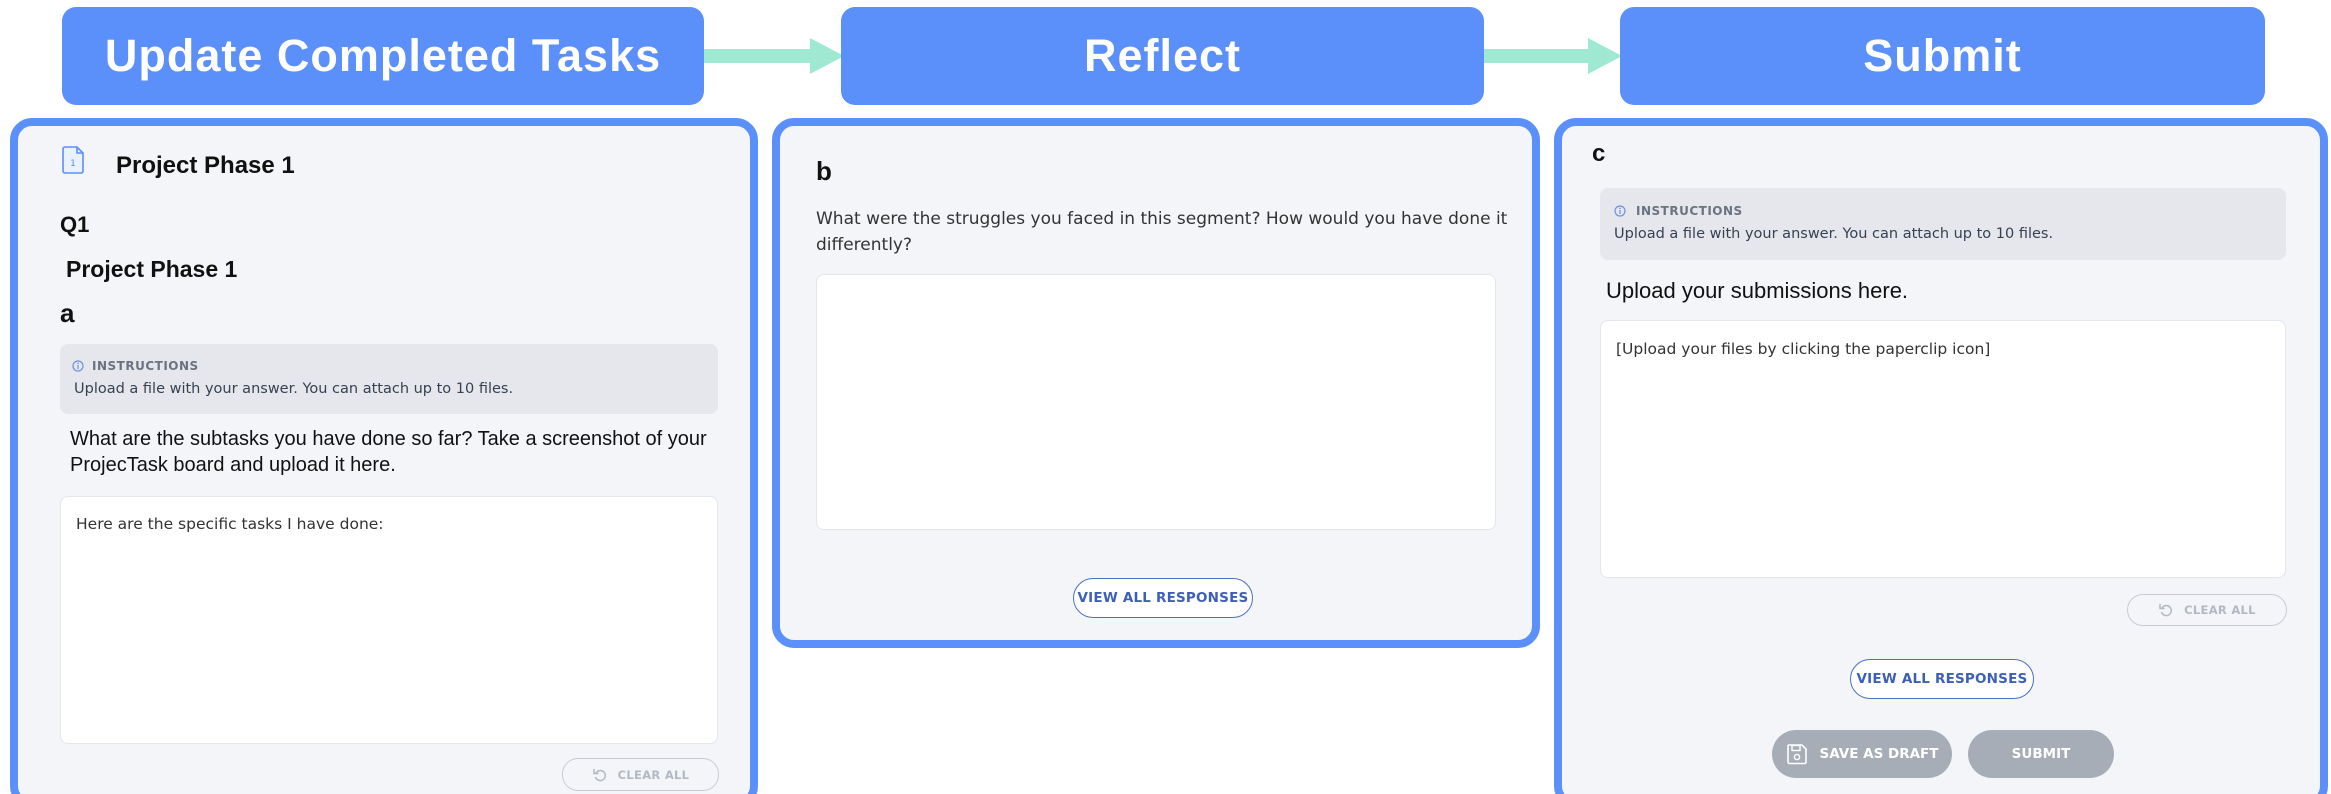  I want to click on save-as-draft-button: SAVE AS DRAFT, so click(1862, 754).